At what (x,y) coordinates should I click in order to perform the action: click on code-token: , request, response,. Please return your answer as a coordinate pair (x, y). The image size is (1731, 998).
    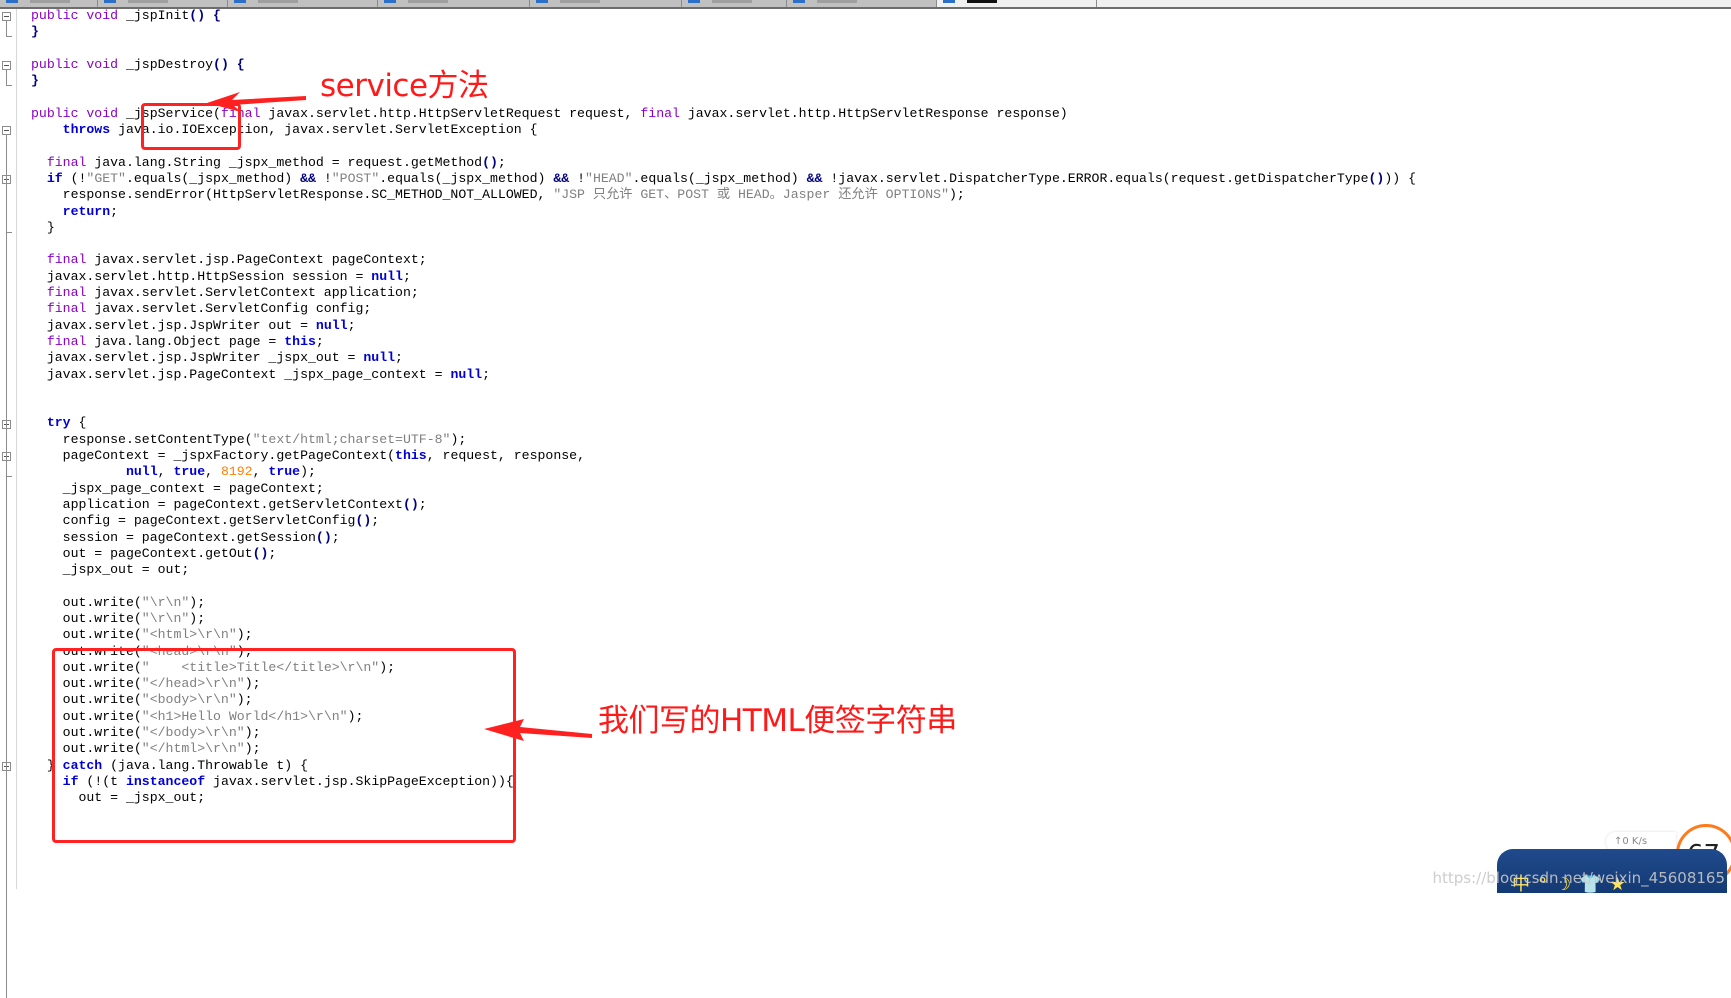
    Looking at the image, I should click on (505, 456).